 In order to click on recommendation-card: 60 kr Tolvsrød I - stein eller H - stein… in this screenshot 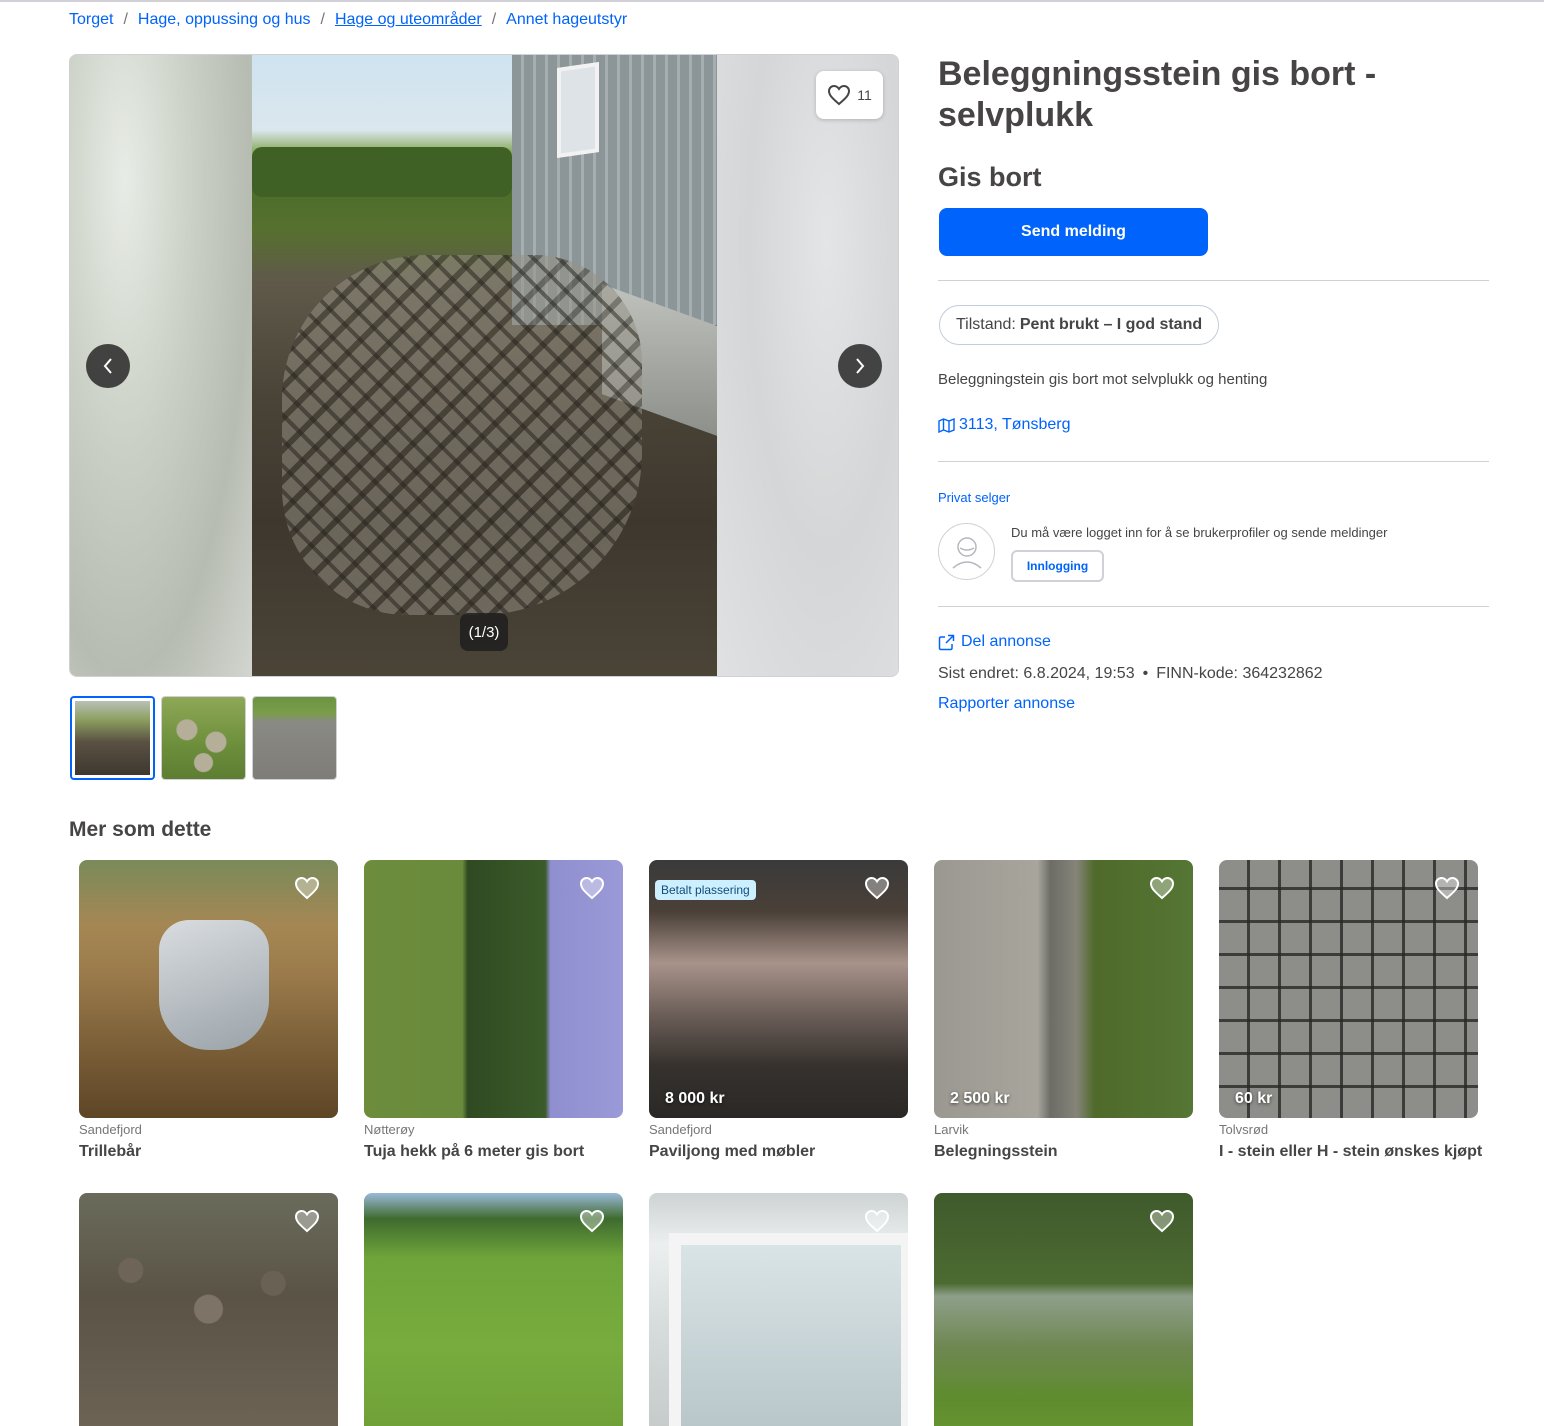, I will do `click(1351, 1010)`.